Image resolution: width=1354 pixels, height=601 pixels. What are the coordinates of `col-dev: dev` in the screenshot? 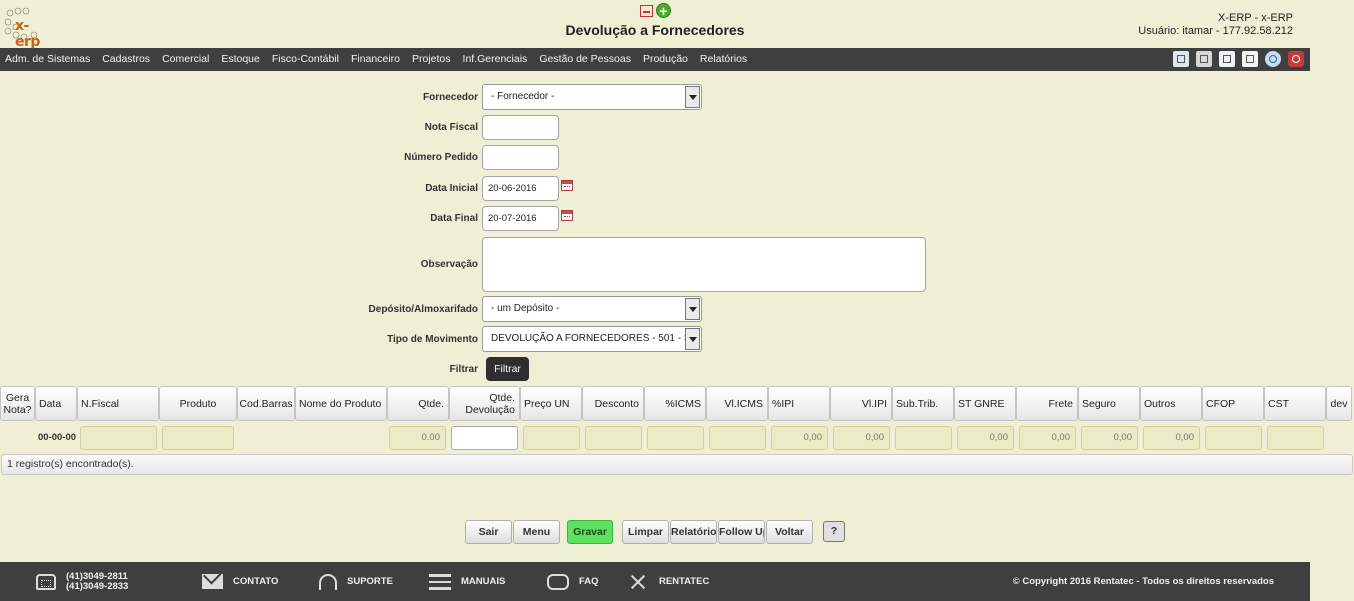 It's located at (1339, 403).